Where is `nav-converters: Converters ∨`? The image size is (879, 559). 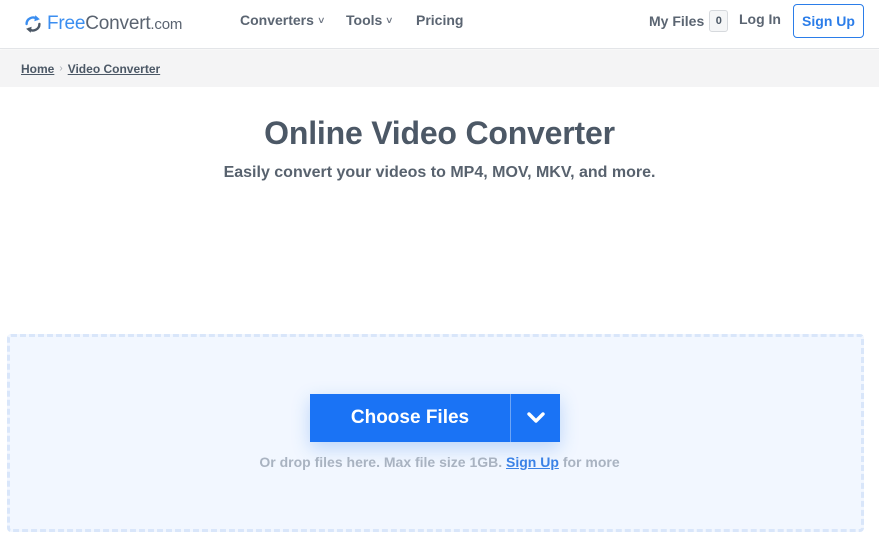
nav-converters: Converters ∨ is located at coordinates (283, 20).